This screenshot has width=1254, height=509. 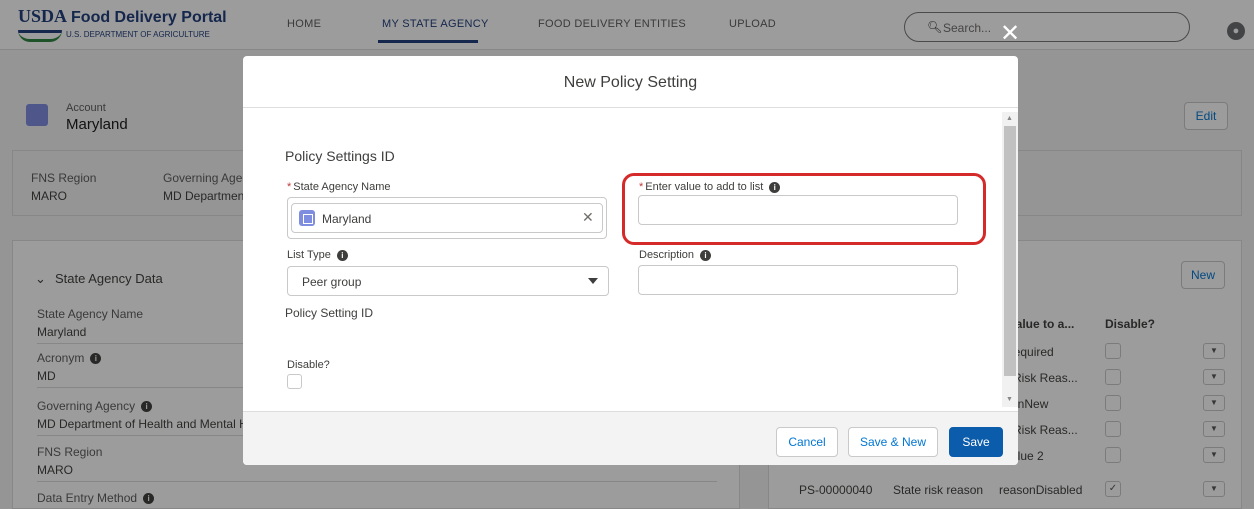 I want to click on description-input, so click(x=798, y=280).